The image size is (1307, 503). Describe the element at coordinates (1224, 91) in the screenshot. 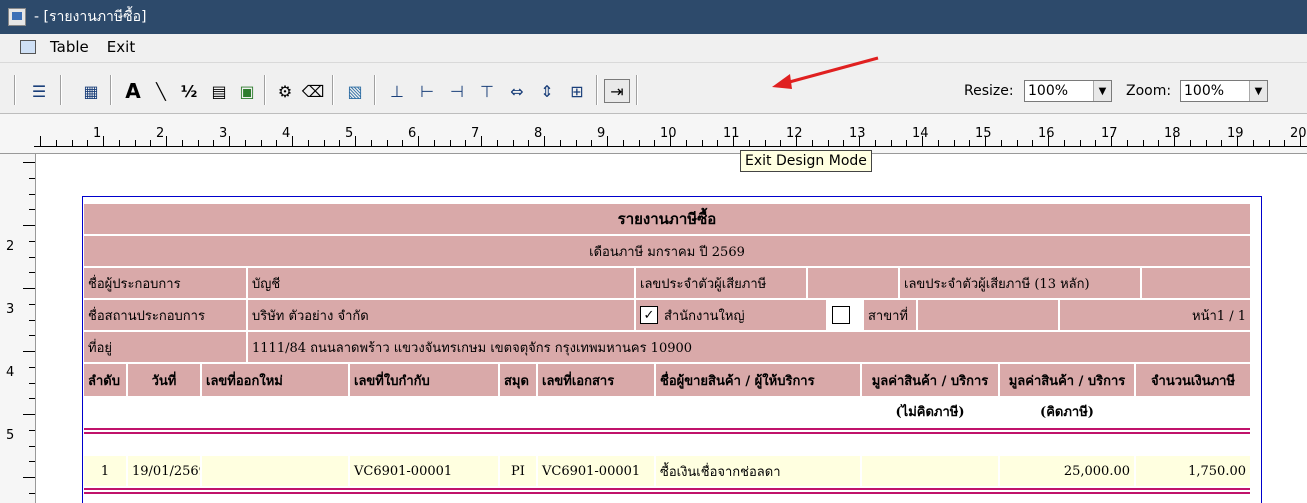

I see `zoom-select: 100% ▼` at that location.